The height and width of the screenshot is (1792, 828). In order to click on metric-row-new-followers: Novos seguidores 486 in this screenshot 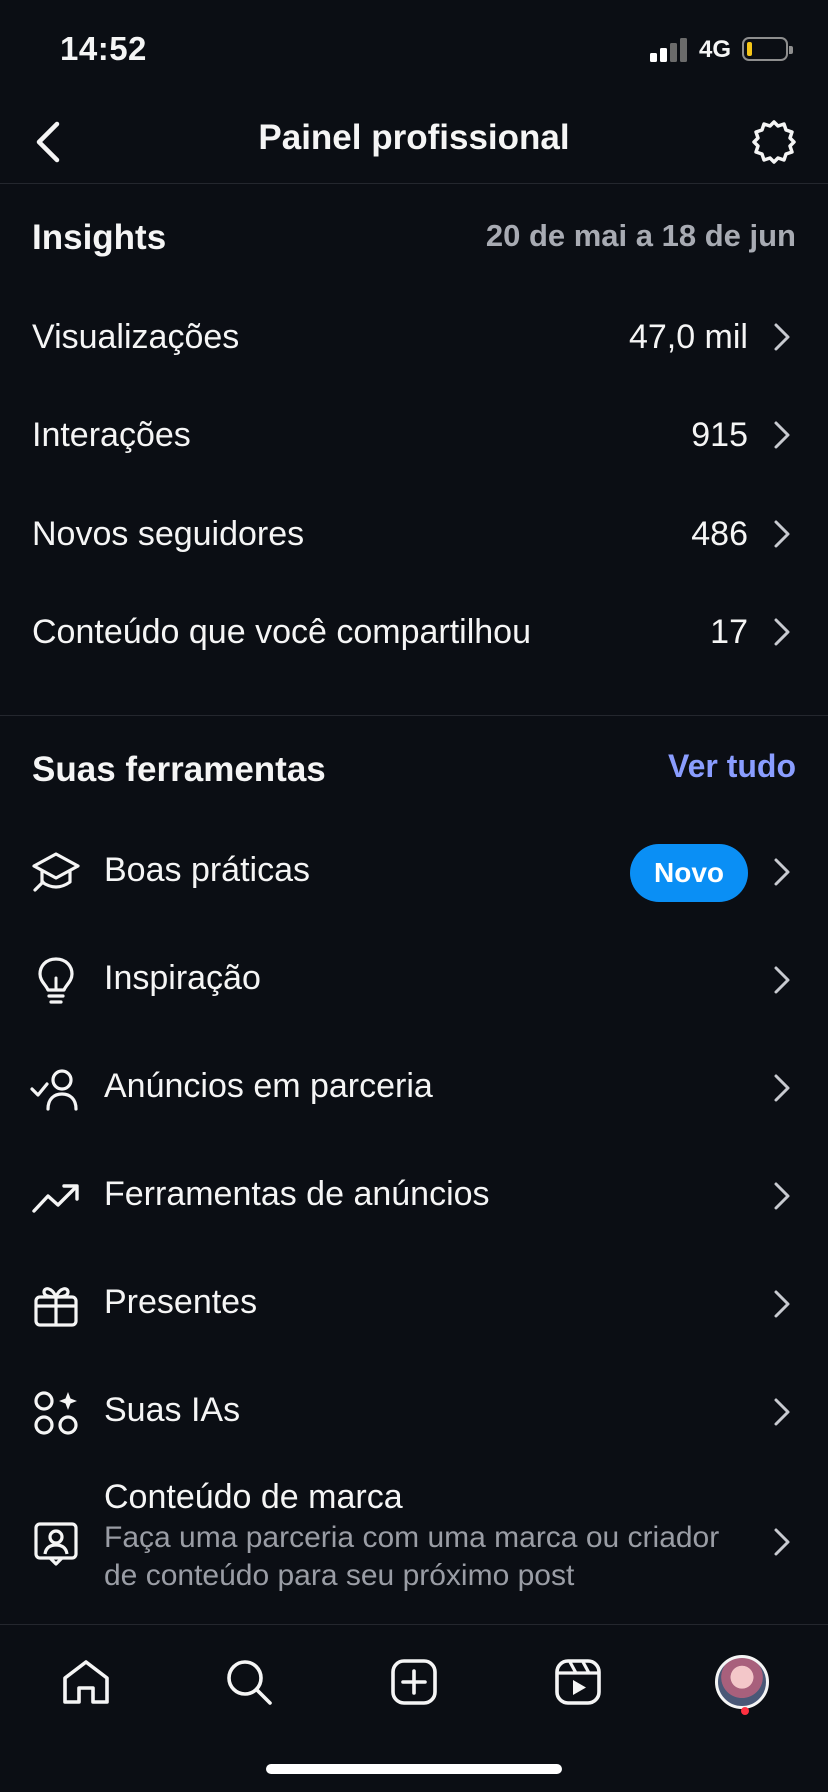, I will do `click(414, 534)`.